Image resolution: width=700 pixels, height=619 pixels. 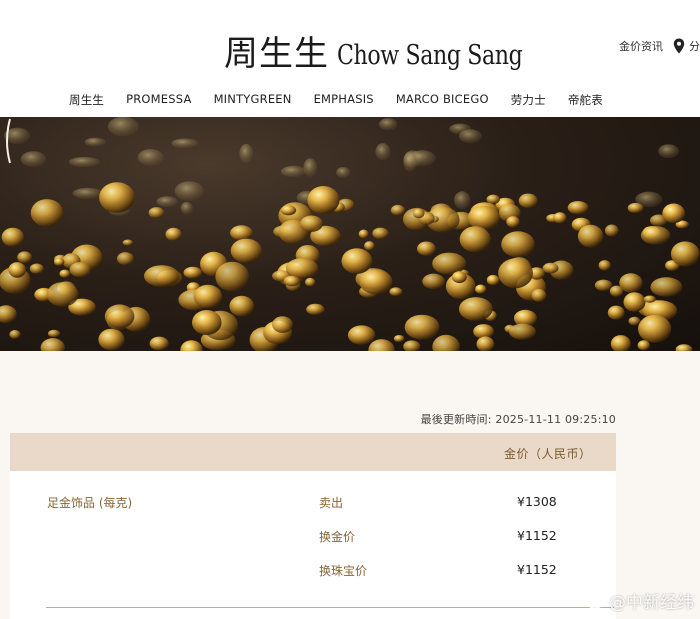 I want to click on last-updated-time: 最後更新時间: 2025-11-11 09:25:10, so click(x=518, y=419).